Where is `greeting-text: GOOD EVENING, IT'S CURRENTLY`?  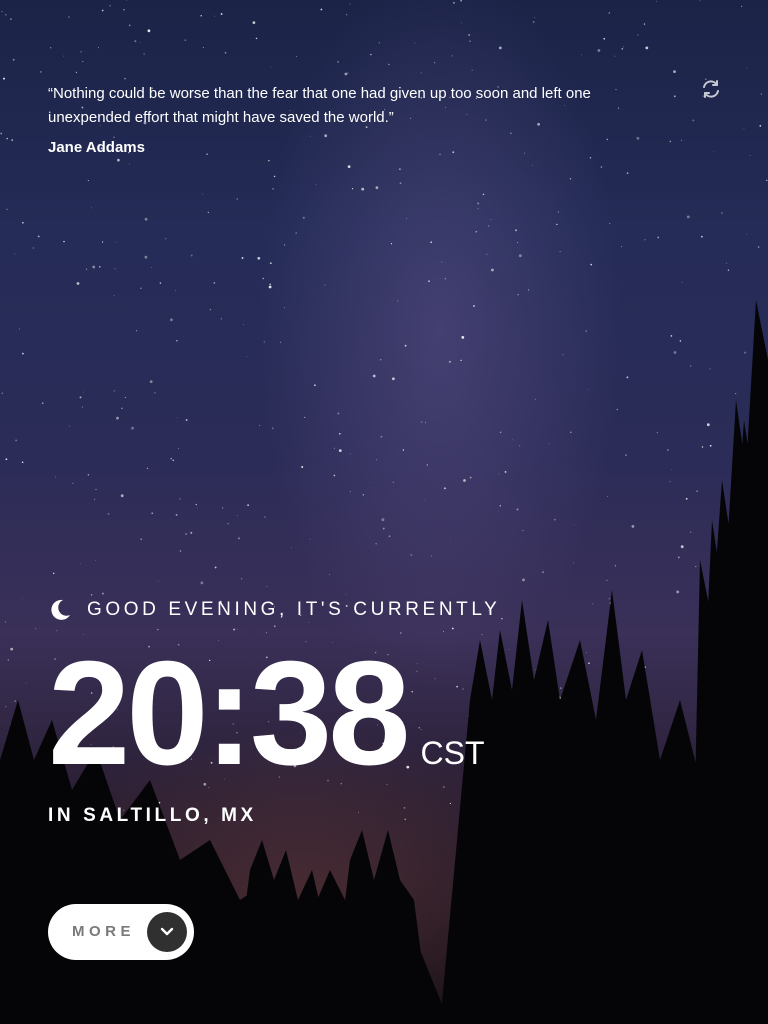 greeting-text: GOOD EVENING, IT'S CURRENTLY is located at coordinates (294, 609).